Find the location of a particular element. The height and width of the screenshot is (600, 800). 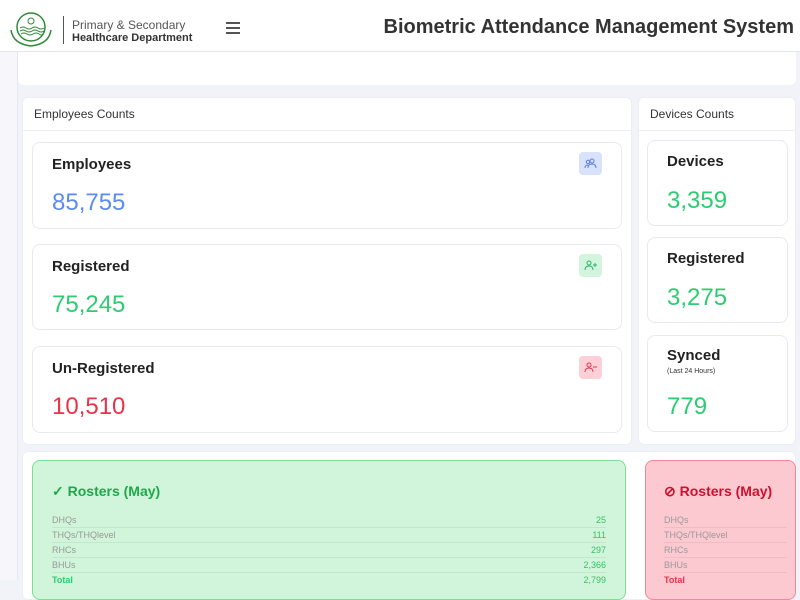

top-card is located at coordinates (407, 68).